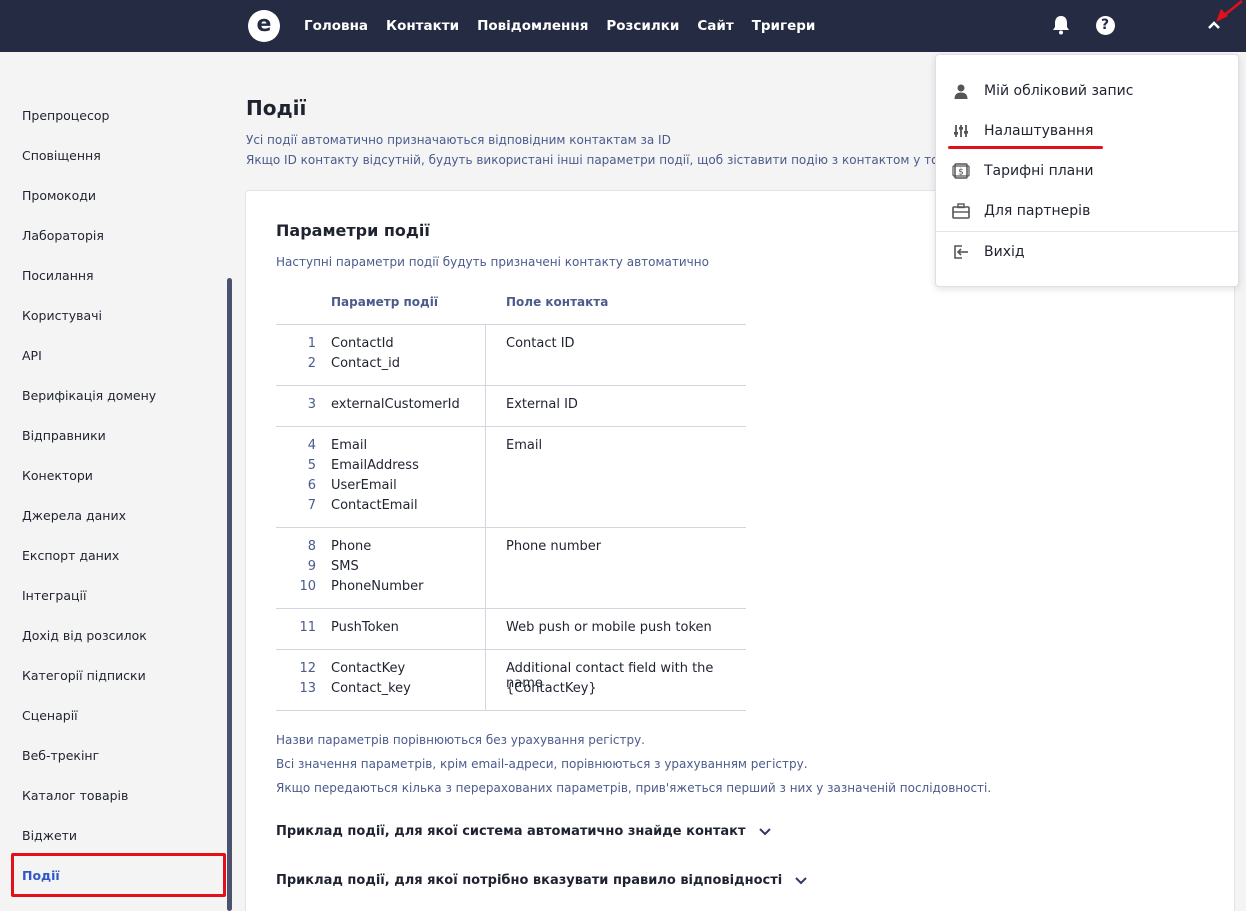 This screenshot has width=1246, height=911. I want to click on help-icon: ?, so click(1105, 25).